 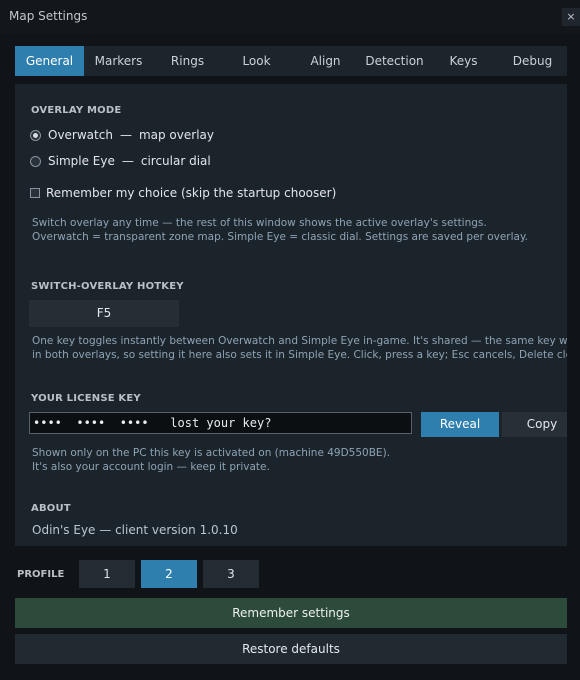 I want to click on tab-markers: Markers, so click(x=118, y=61).